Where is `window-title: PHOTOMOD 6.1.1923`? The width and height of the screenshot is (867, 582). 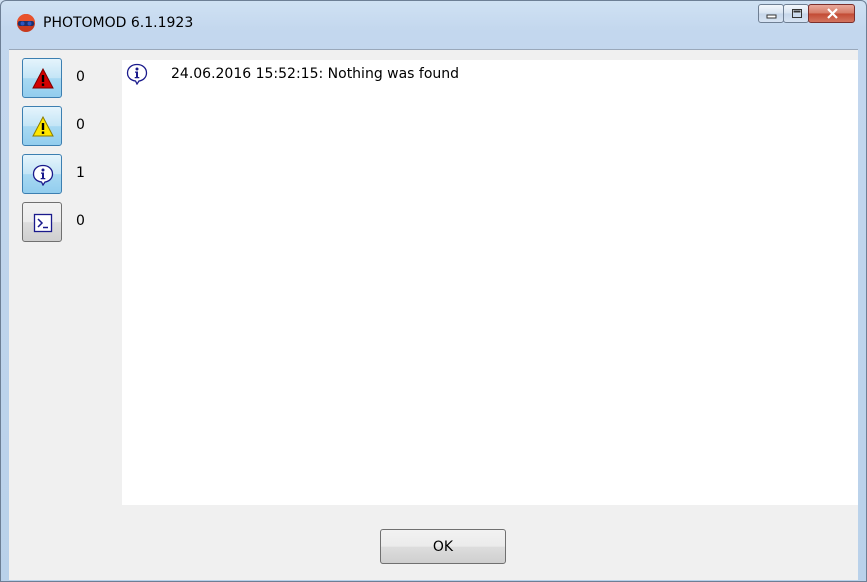 window-title: PHOTOMOD 6.1.1923 is located at coordinates (118, 23).